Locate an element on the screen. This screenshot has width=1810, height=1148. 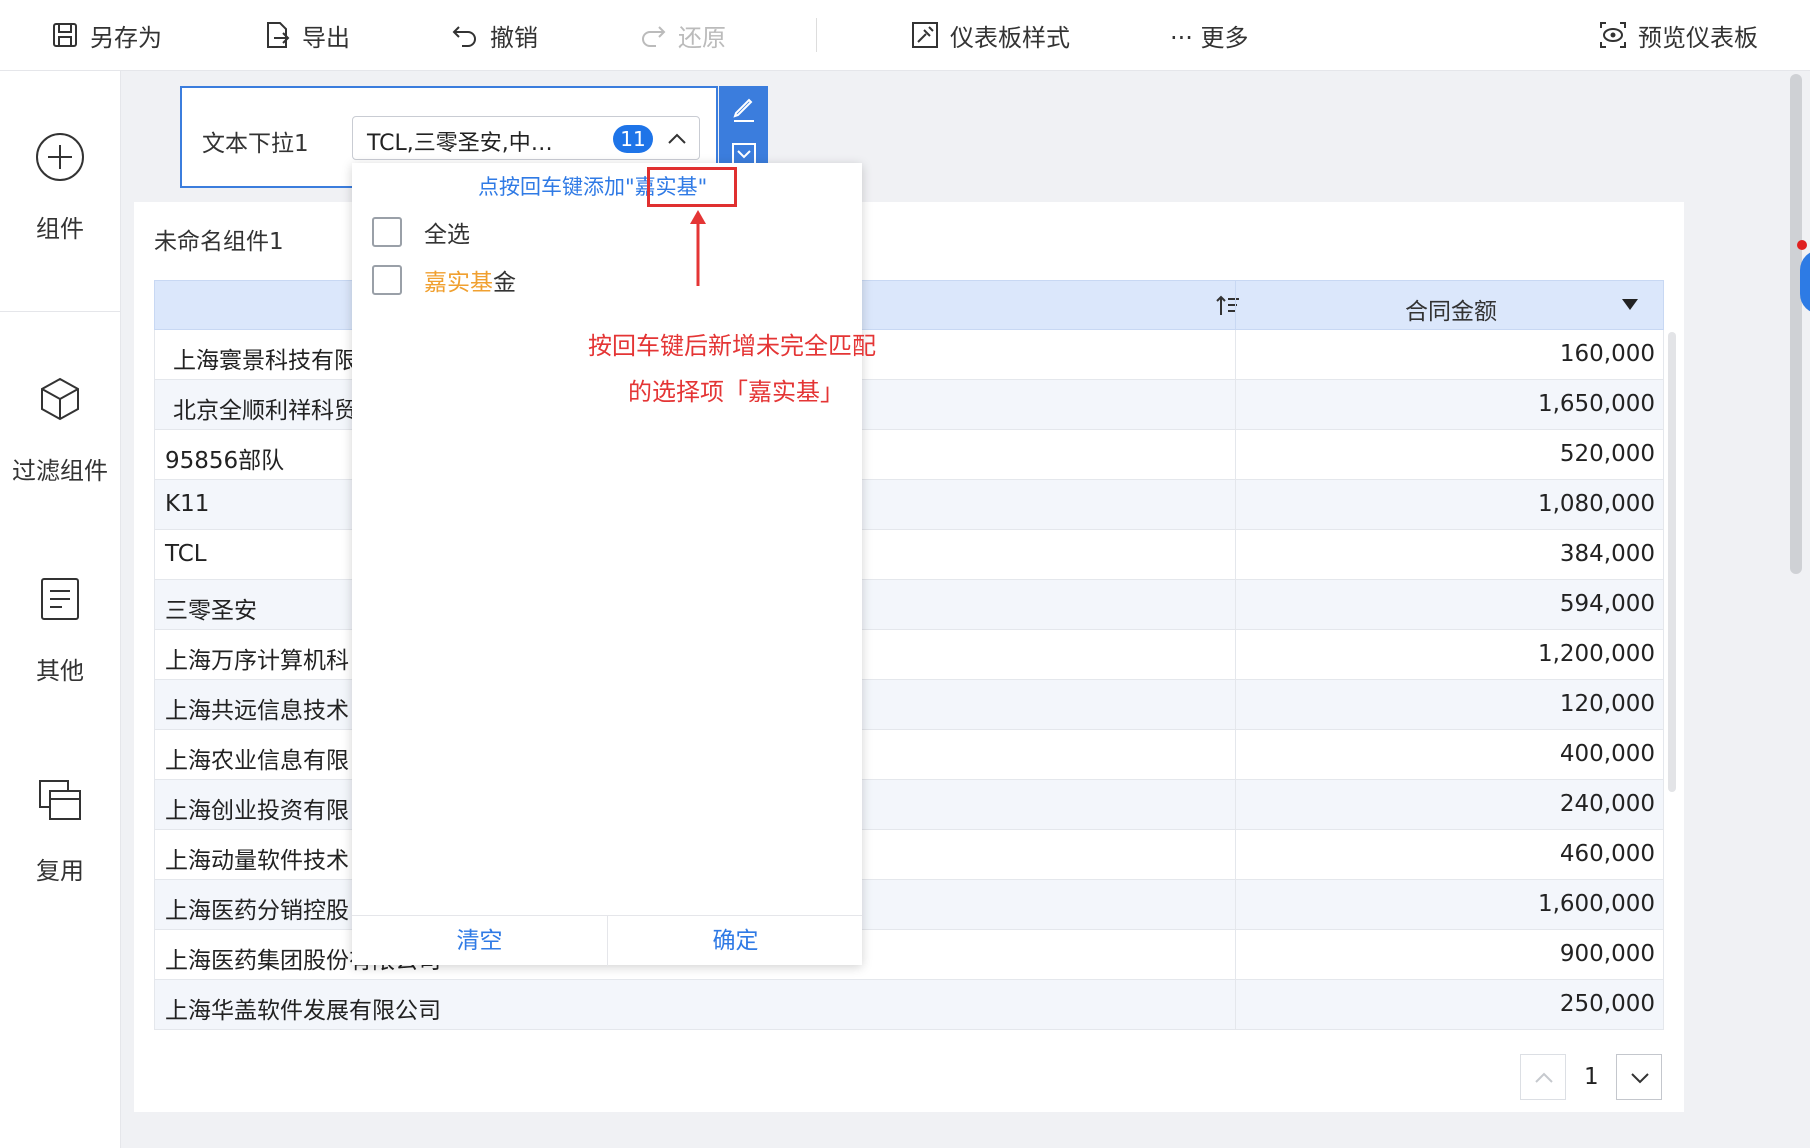
row-amount: 1,650,000 is located at coordinates (1596, 404).